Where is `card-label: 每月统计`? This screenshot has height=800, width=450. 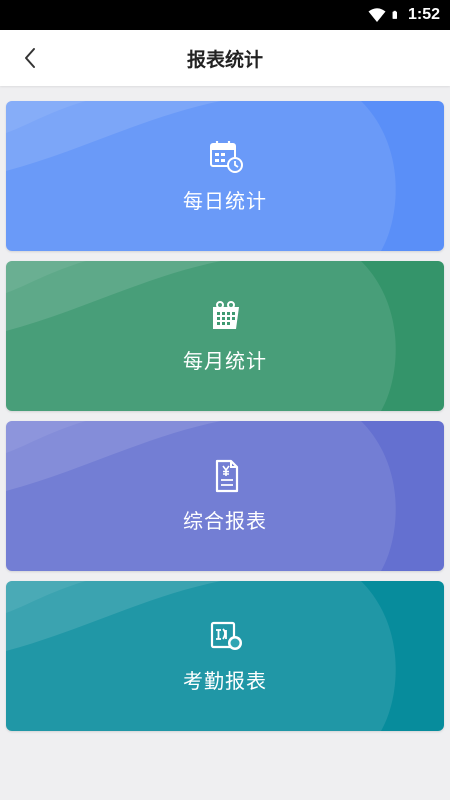 card-label: 每月统计 is located at coordinates (225, 361).